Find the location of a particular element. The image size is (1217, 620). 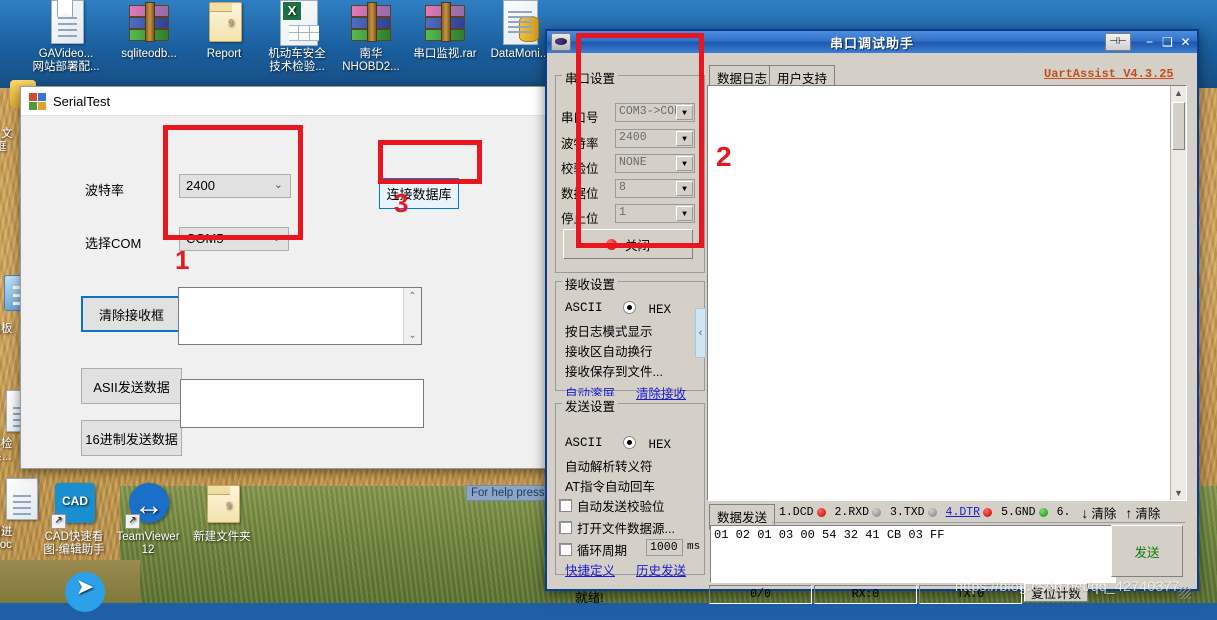

version-link: UartAssist V4.3.25 is located at coordinates (1109, 74).